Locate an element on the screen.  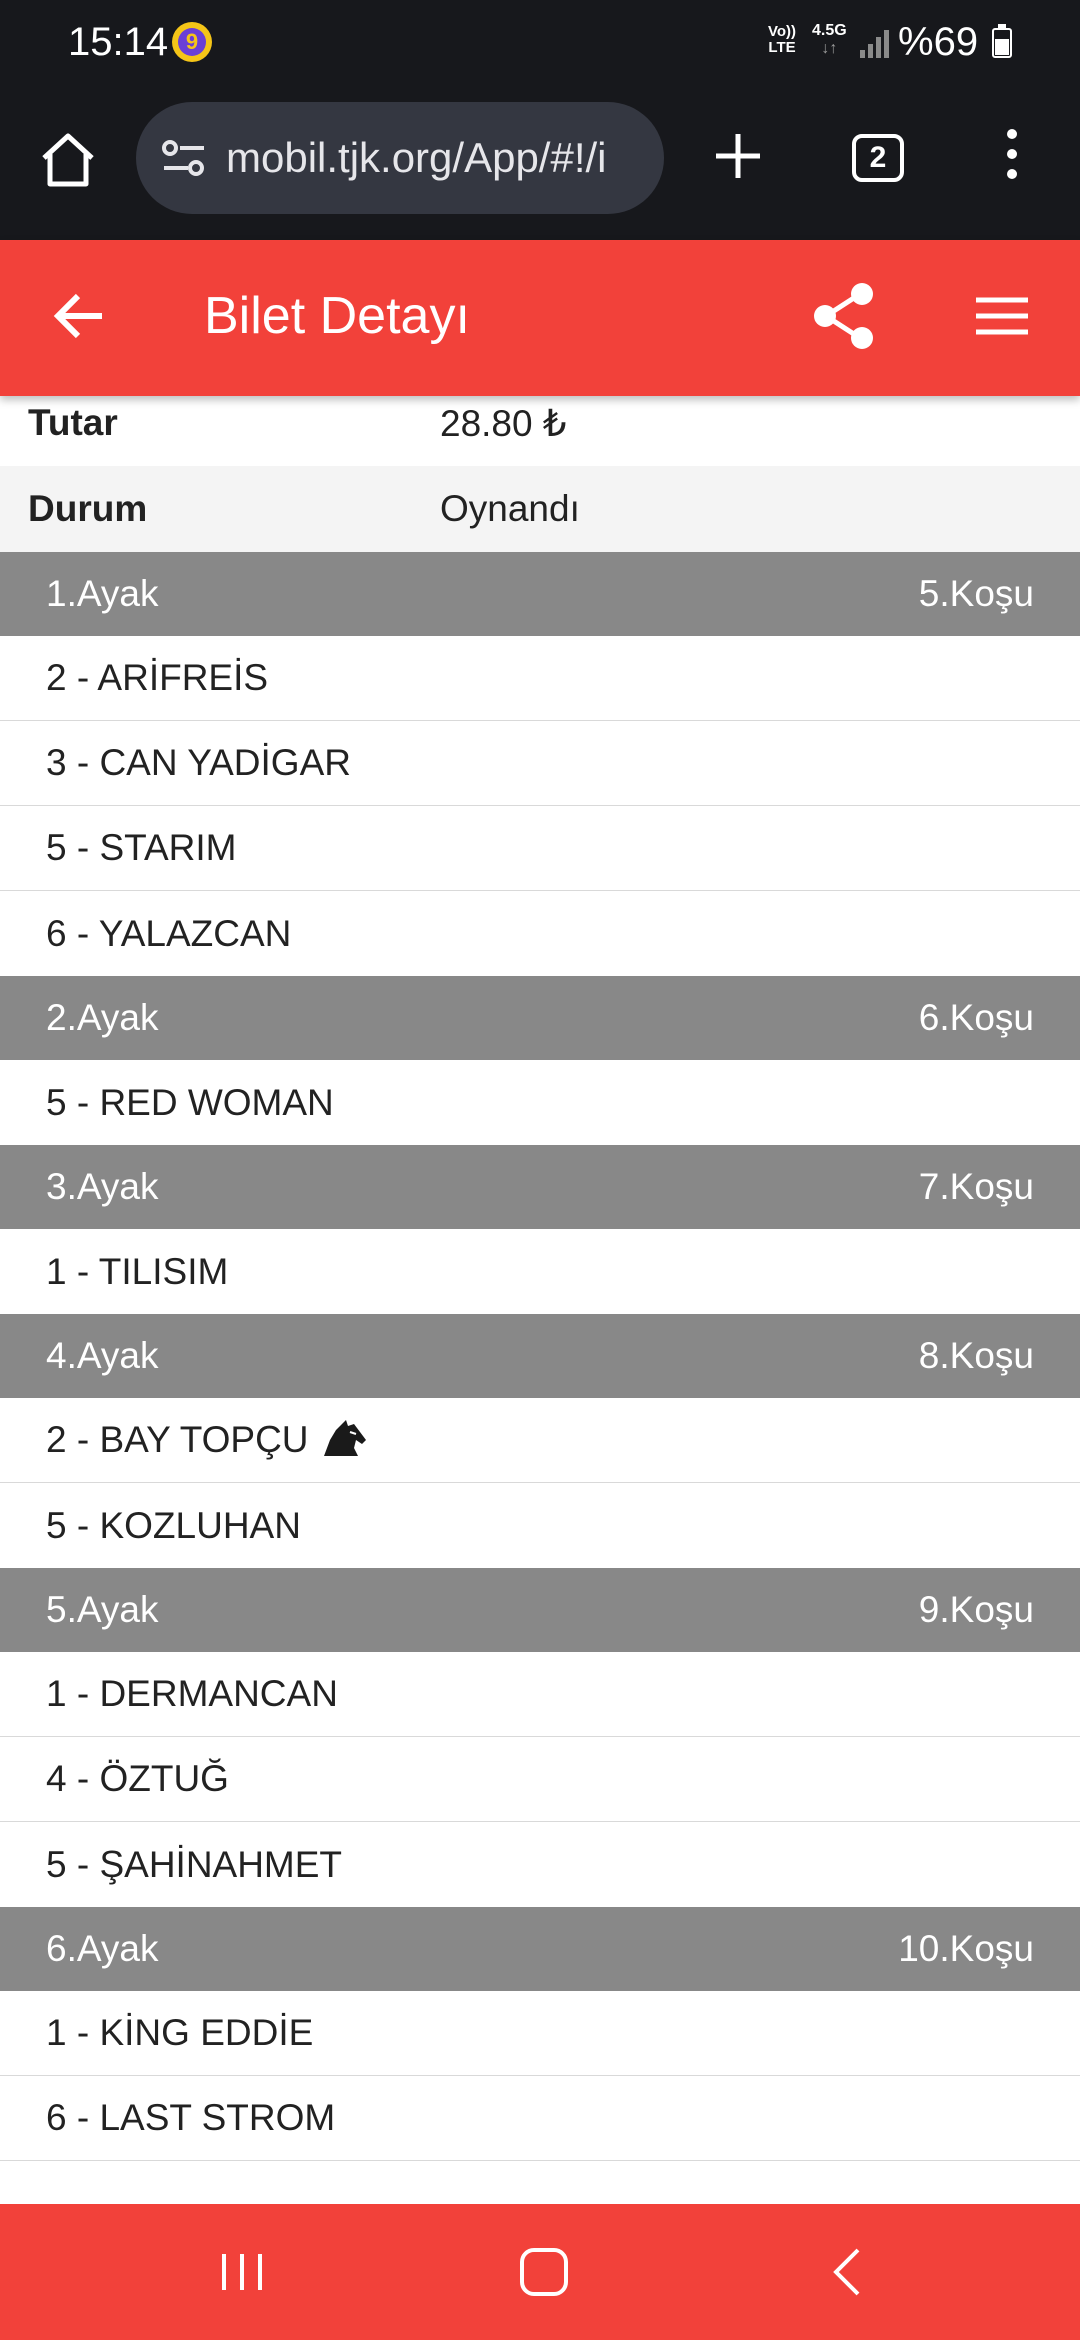
info-row-status: Durum Oynandı is located at coordinates (540, 509).